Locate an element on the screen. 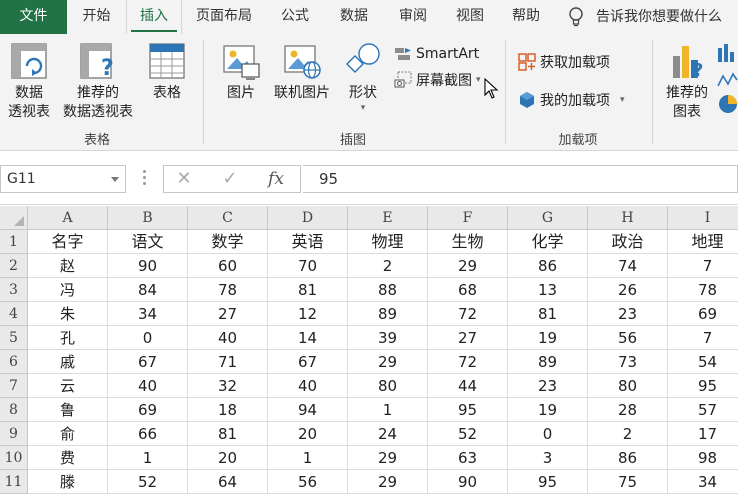 This screenshot has width=738, height=501. table-cell: 72 is located at coordinates (468, 362).